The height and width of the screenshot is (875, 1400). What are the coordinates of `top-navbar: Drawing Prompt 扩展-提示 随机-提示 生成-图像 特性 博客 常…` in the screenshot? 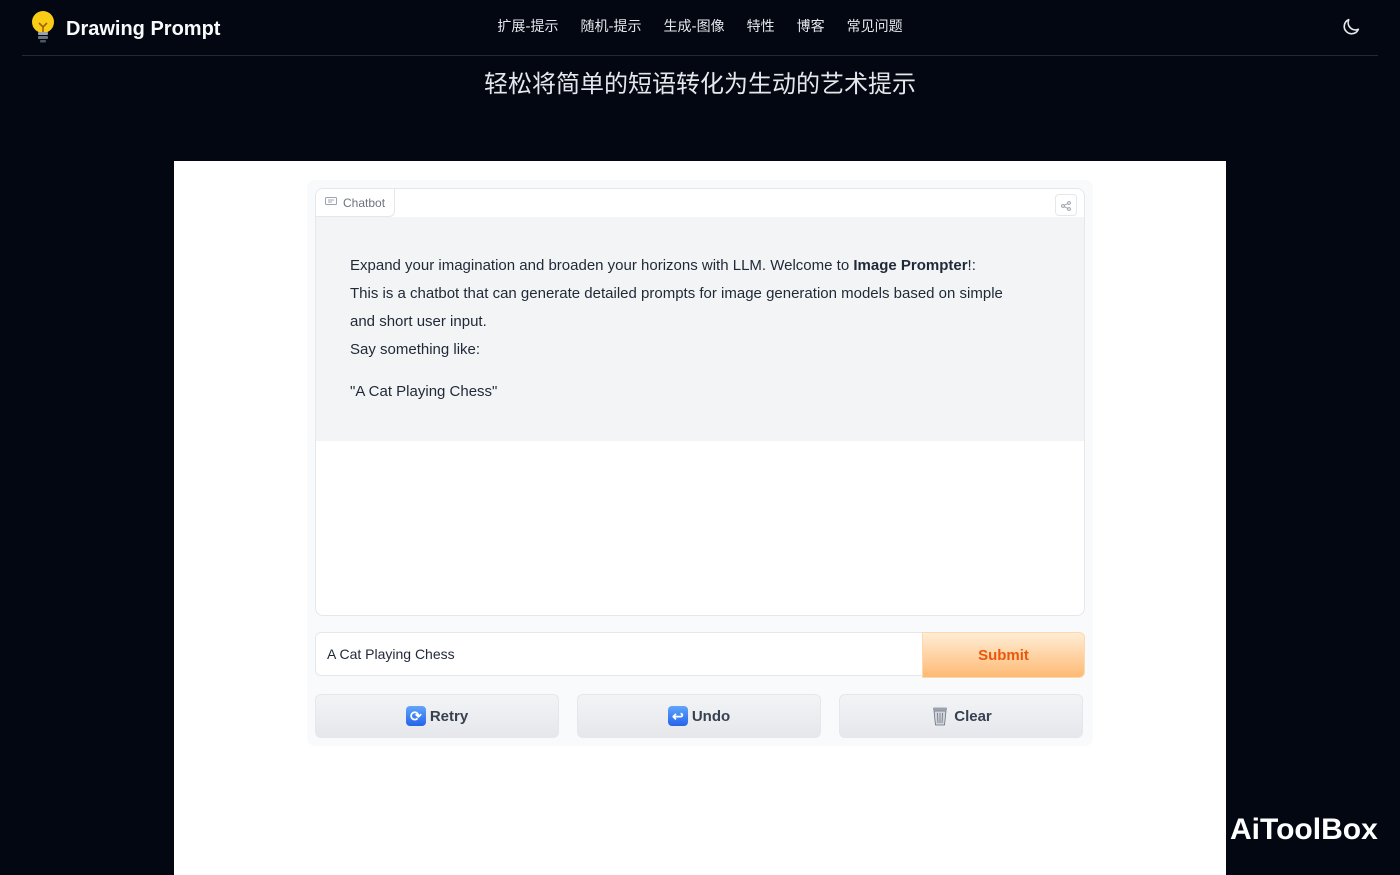 It's located at (700, 28).